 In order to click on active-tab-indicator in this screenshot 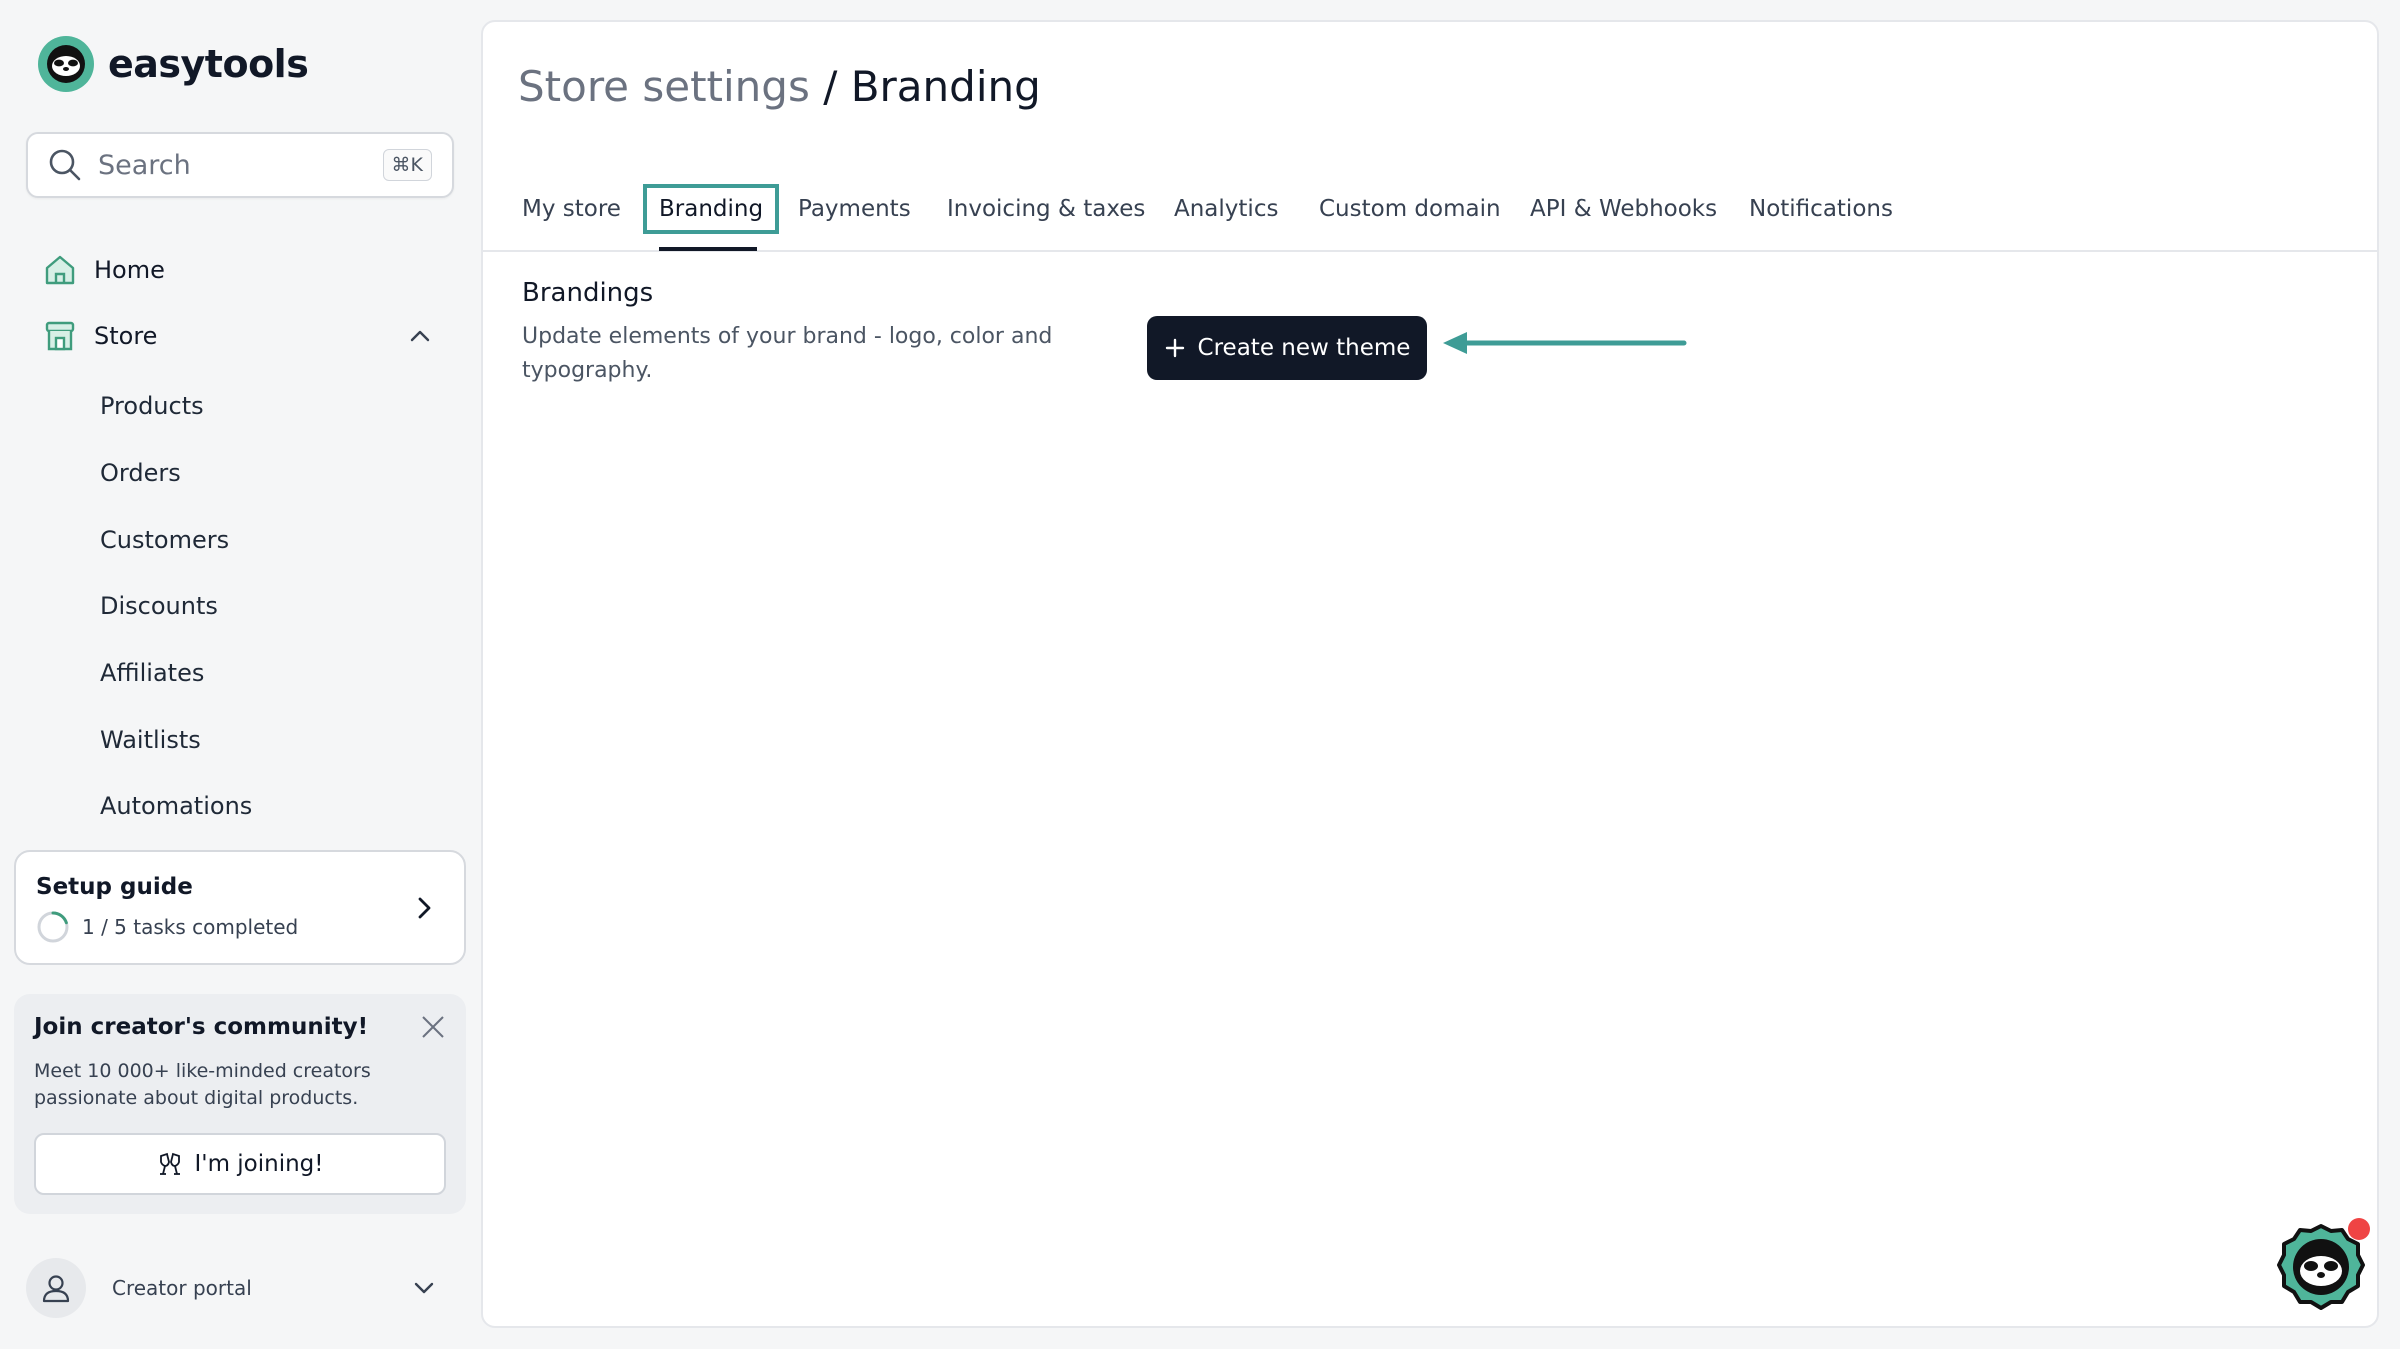, I will do `click(708, 249)`.